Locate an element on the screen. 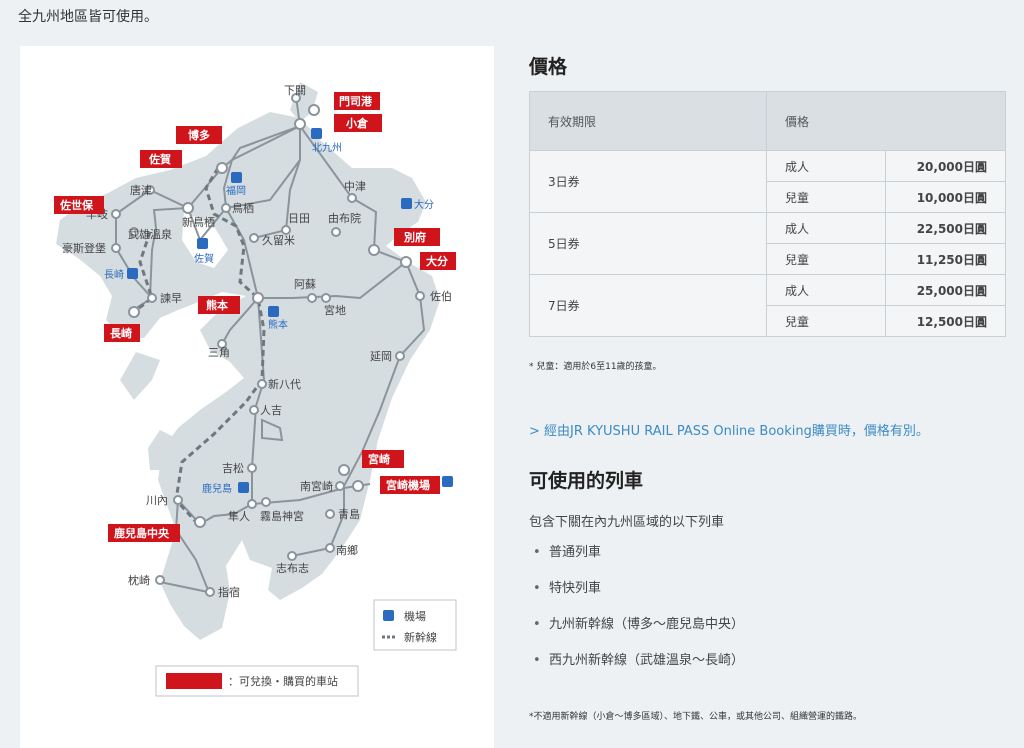  price-cell: 10,000日圓 is located at coordinates (945, 197).